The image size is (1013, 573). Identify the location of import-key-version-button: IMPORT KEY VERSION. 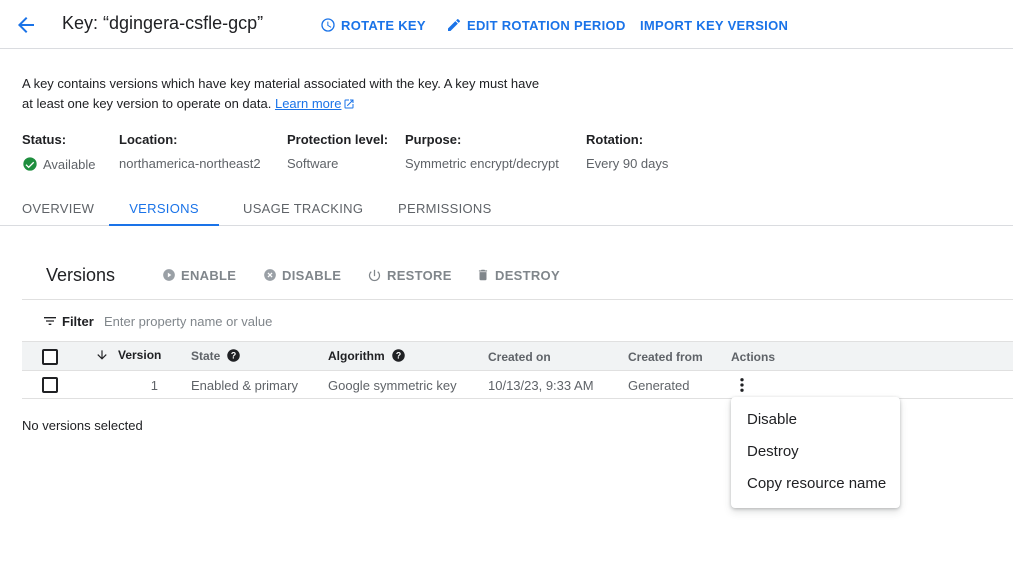
(714, 25).